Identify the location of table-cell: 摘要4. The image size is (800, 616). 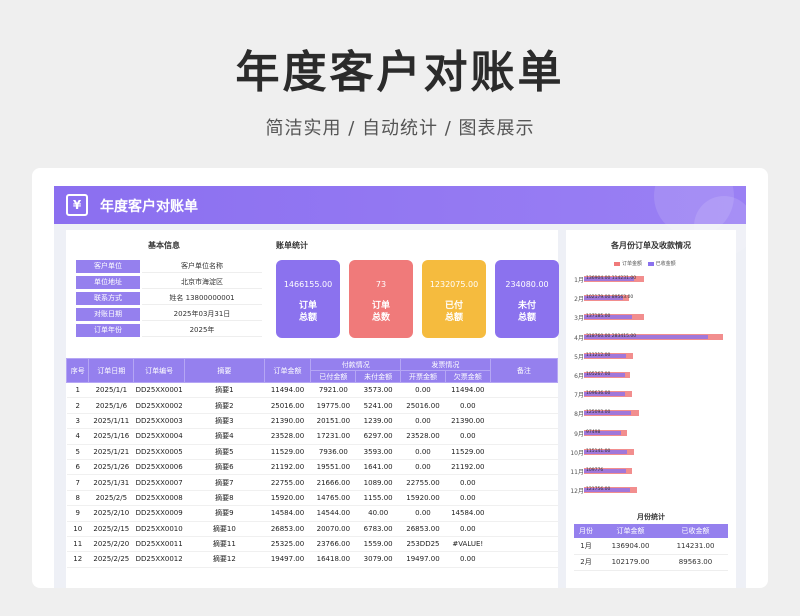
(224, 436).